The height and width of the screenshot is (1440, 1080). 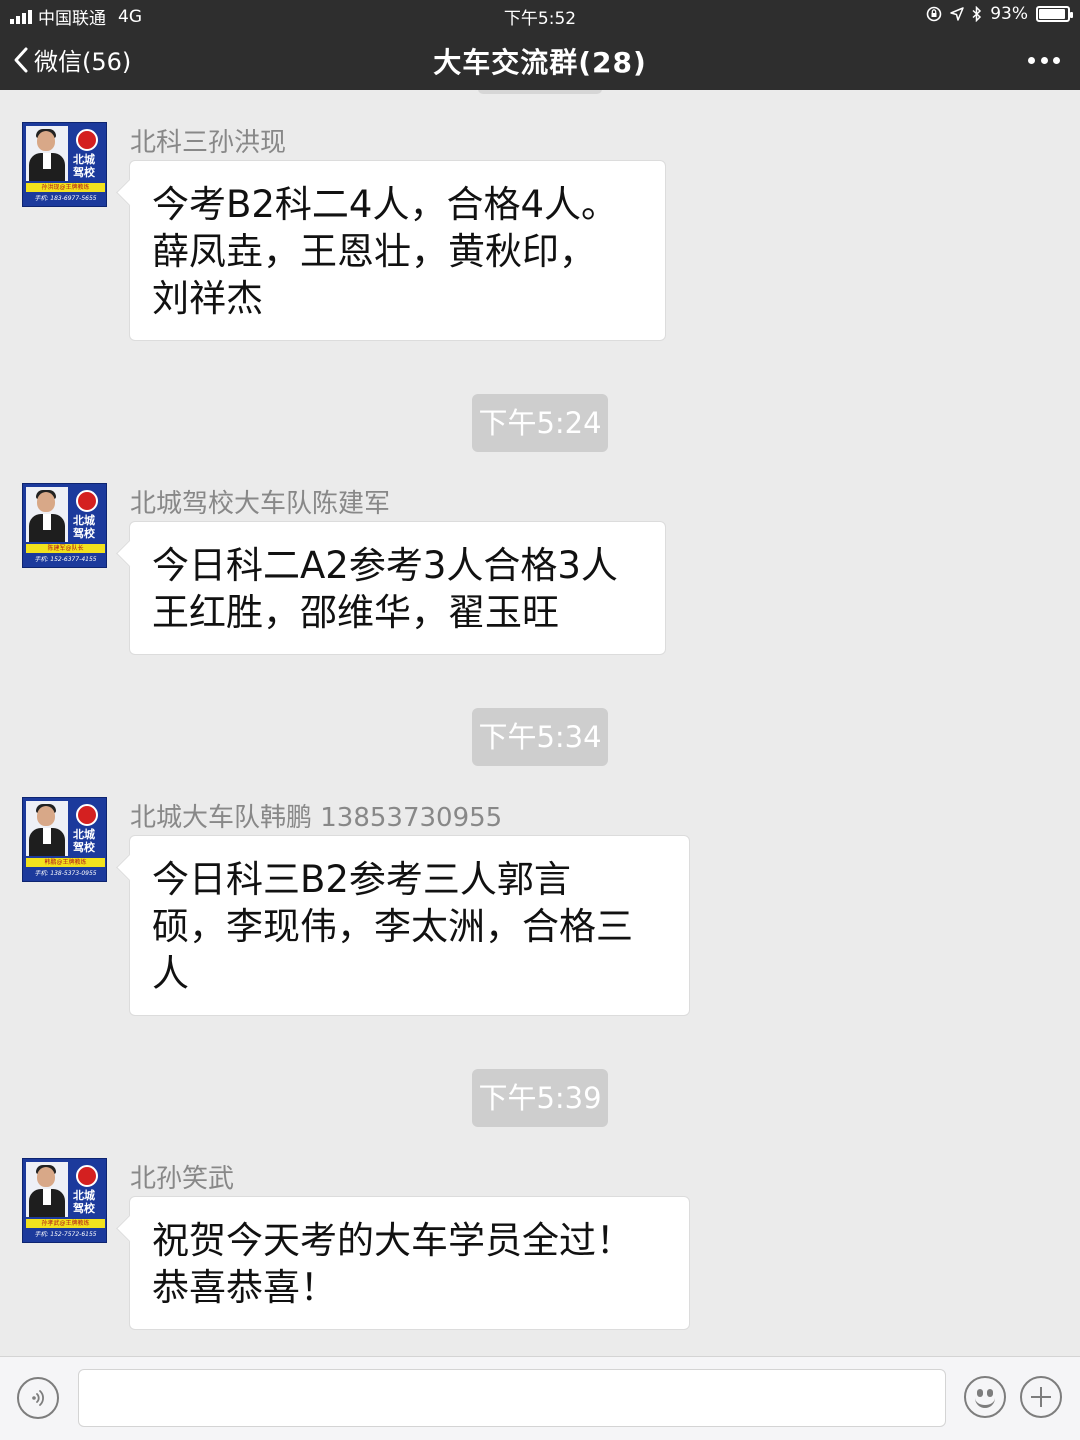 What do you see at coordinates (65, 198) in the screenshot?
I see `avatar-phone-text: 手机: 183-6977-5655` at bounding box center [65, 198].